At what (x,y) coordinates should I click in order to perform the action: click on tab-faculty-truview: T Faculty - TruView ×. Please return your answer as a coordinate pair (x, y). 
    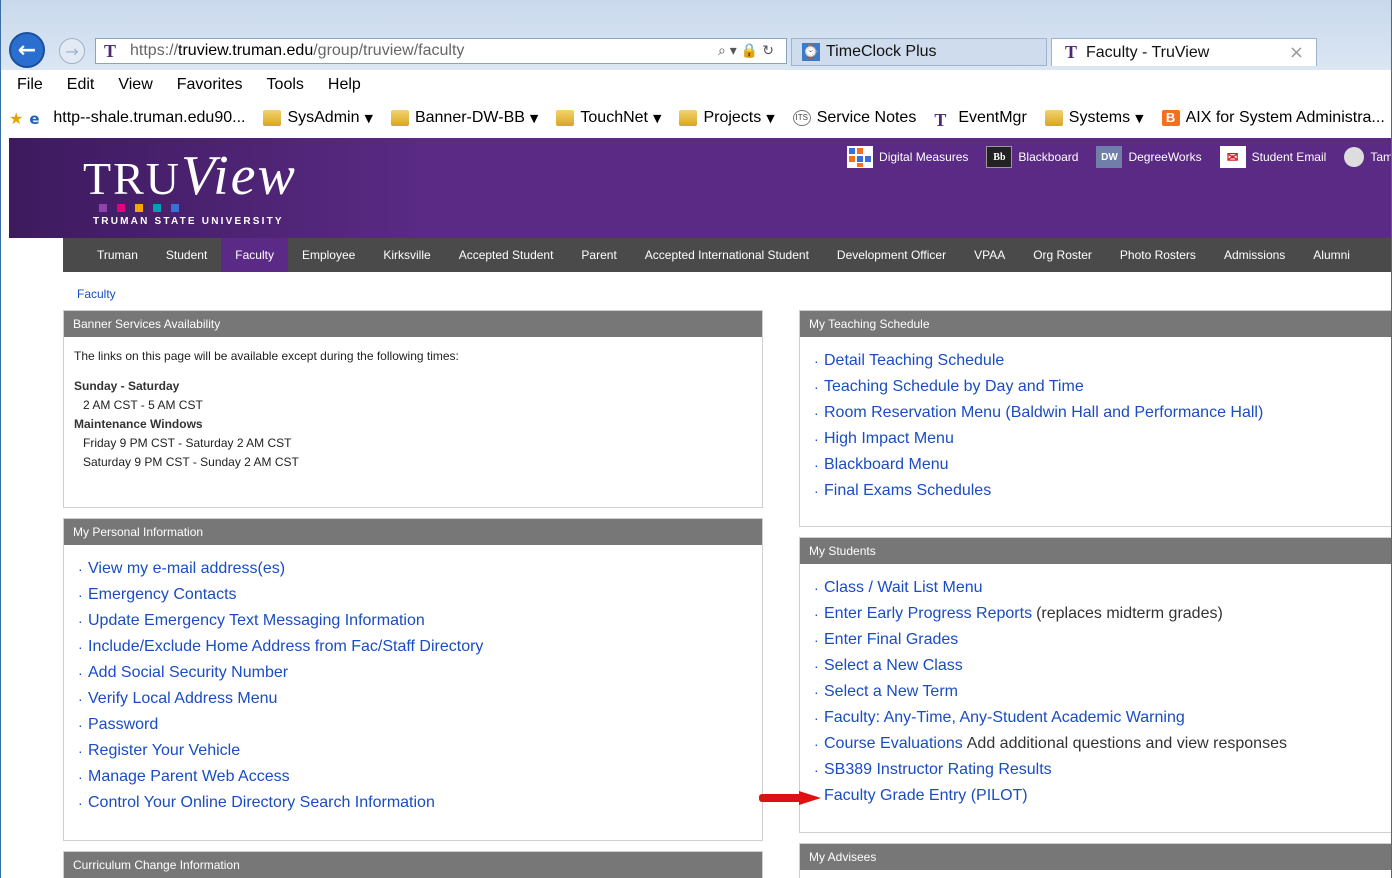
    Looking at the image, I should click on (1184, 52).